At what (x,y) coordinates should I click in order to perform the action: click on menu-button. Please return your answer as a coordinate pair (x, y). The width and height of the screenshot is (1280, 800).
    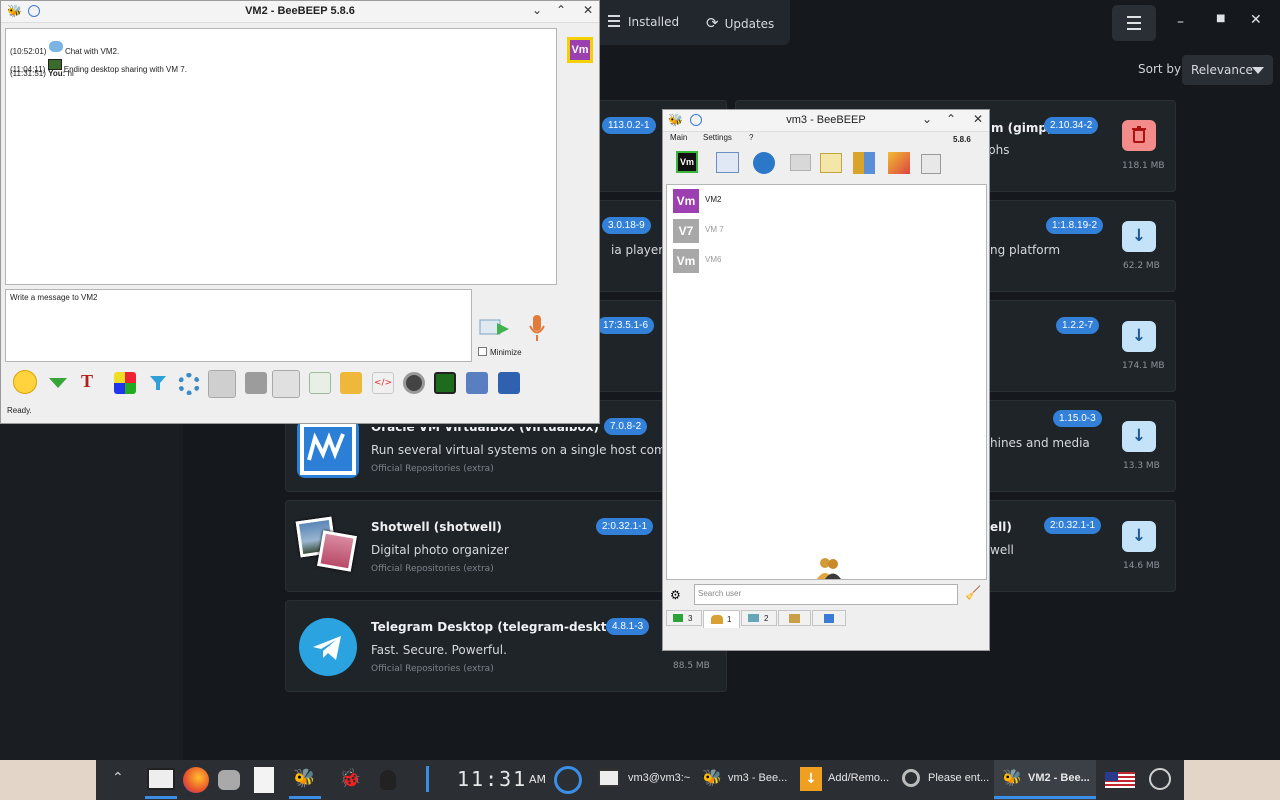
    Looking at the image, I should click on (1134, 23).